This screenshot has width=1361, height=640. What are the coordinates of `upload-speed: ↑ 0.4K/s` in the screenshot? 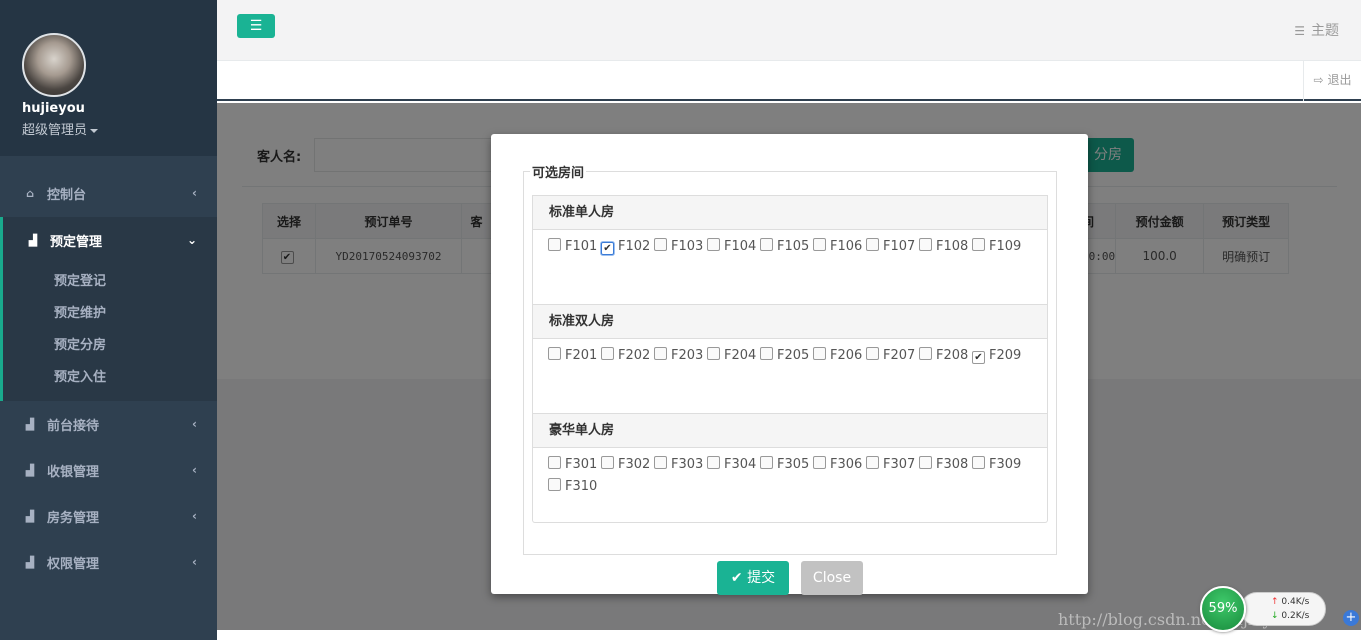 It's located at (1290, 602).